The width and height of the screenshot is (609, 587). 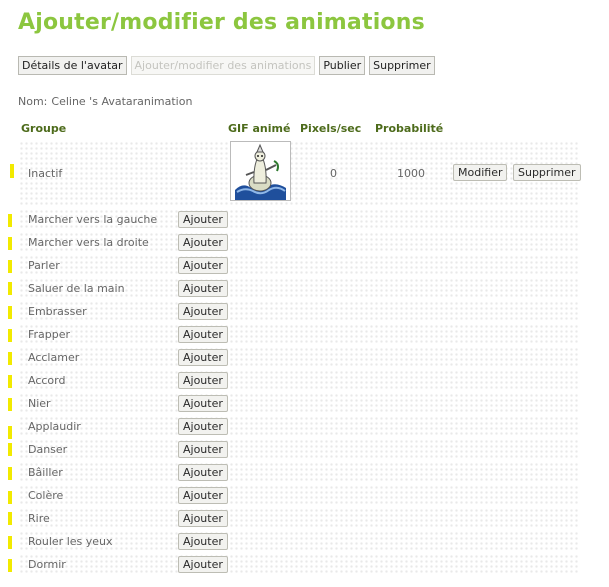 What do you see at coordinates (54, 426) in the screenshot?
I see `row-label: Applaudir` at bounding box center [54, 426].